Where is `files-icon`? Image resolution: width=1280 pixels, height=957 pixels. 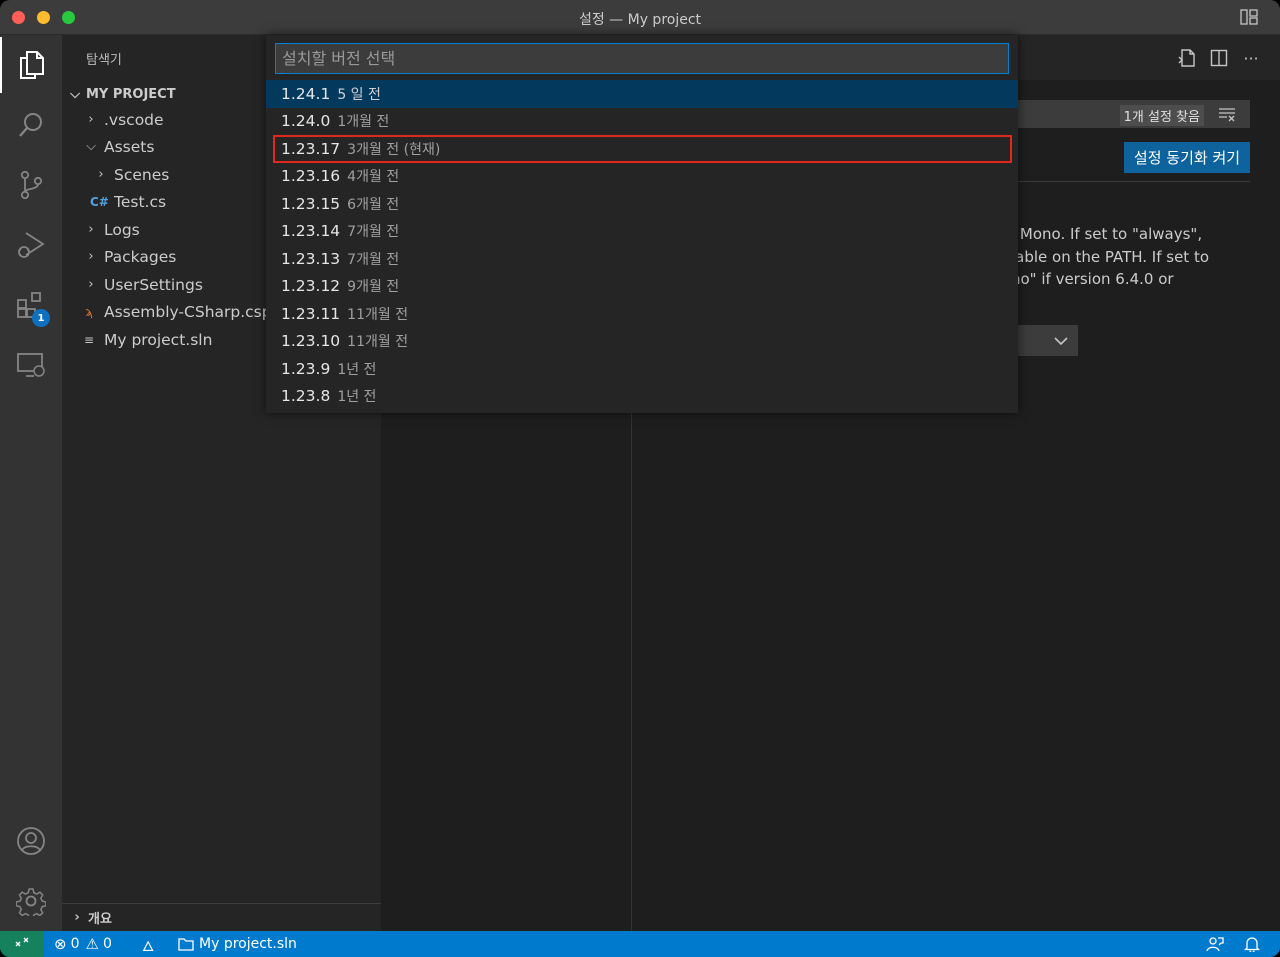 files-icon is located at coordinates (32, 65).